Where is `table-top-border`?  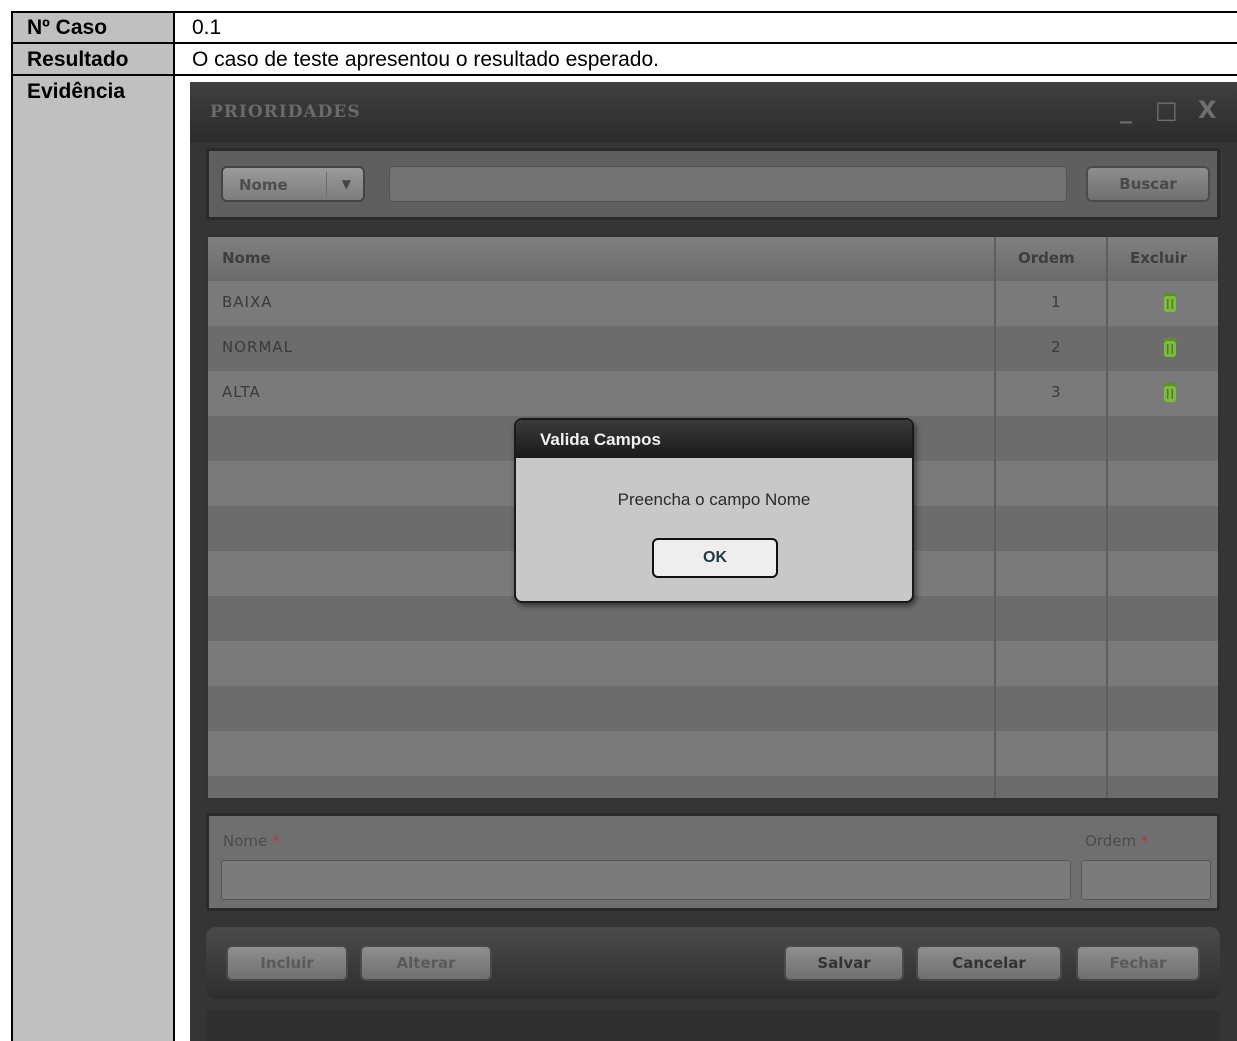
table-top-border is located at coordinates (624, 12).